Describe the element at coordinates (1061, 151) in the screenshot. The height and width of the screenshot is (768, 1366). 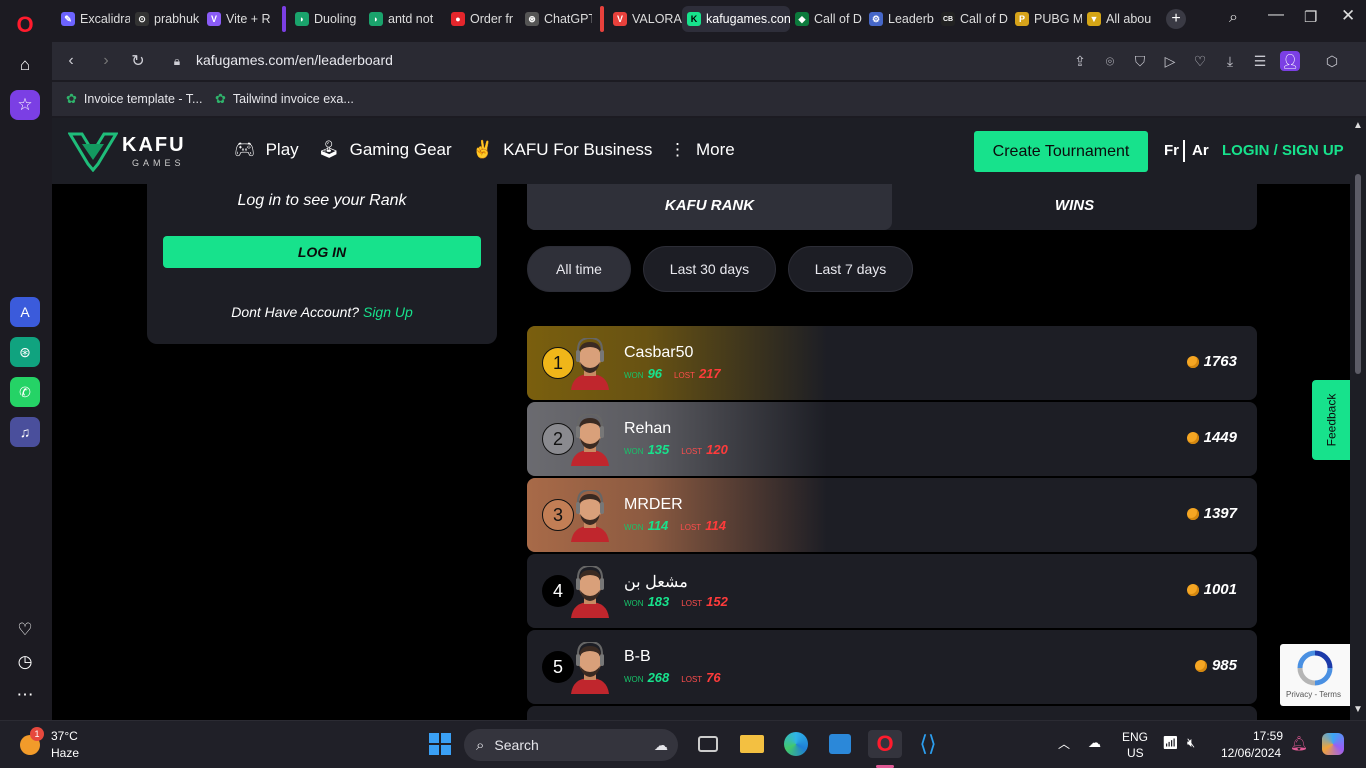
I see `create-tournament-button: Create Tournament` at that location.